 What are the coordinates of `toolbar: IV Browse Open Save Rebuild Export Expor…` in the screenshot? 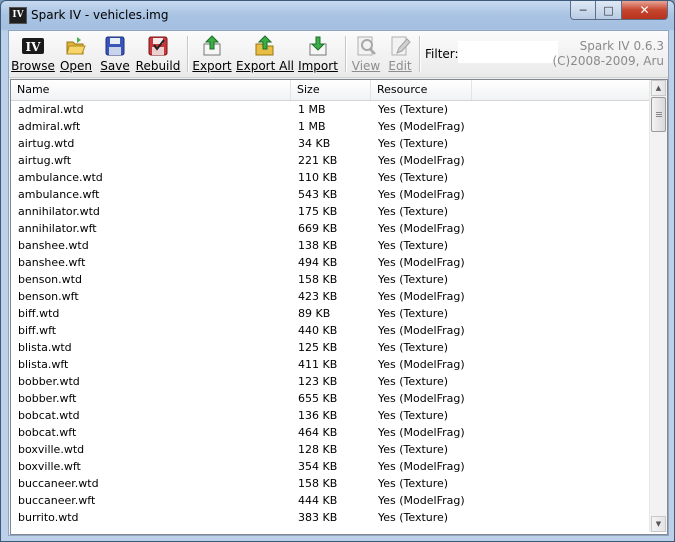 It's located at (338, 54).